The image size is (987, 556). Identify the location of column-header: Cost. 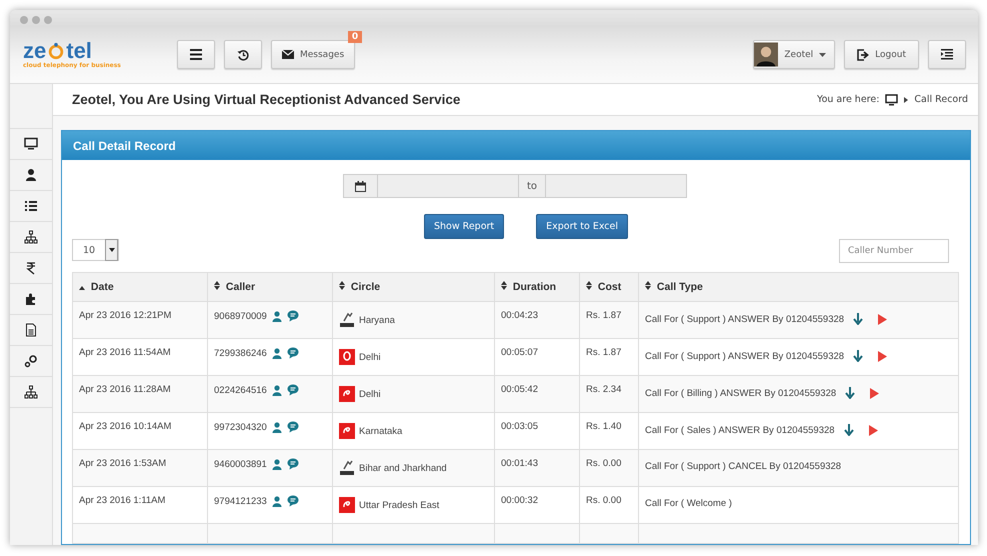
(609, 287).